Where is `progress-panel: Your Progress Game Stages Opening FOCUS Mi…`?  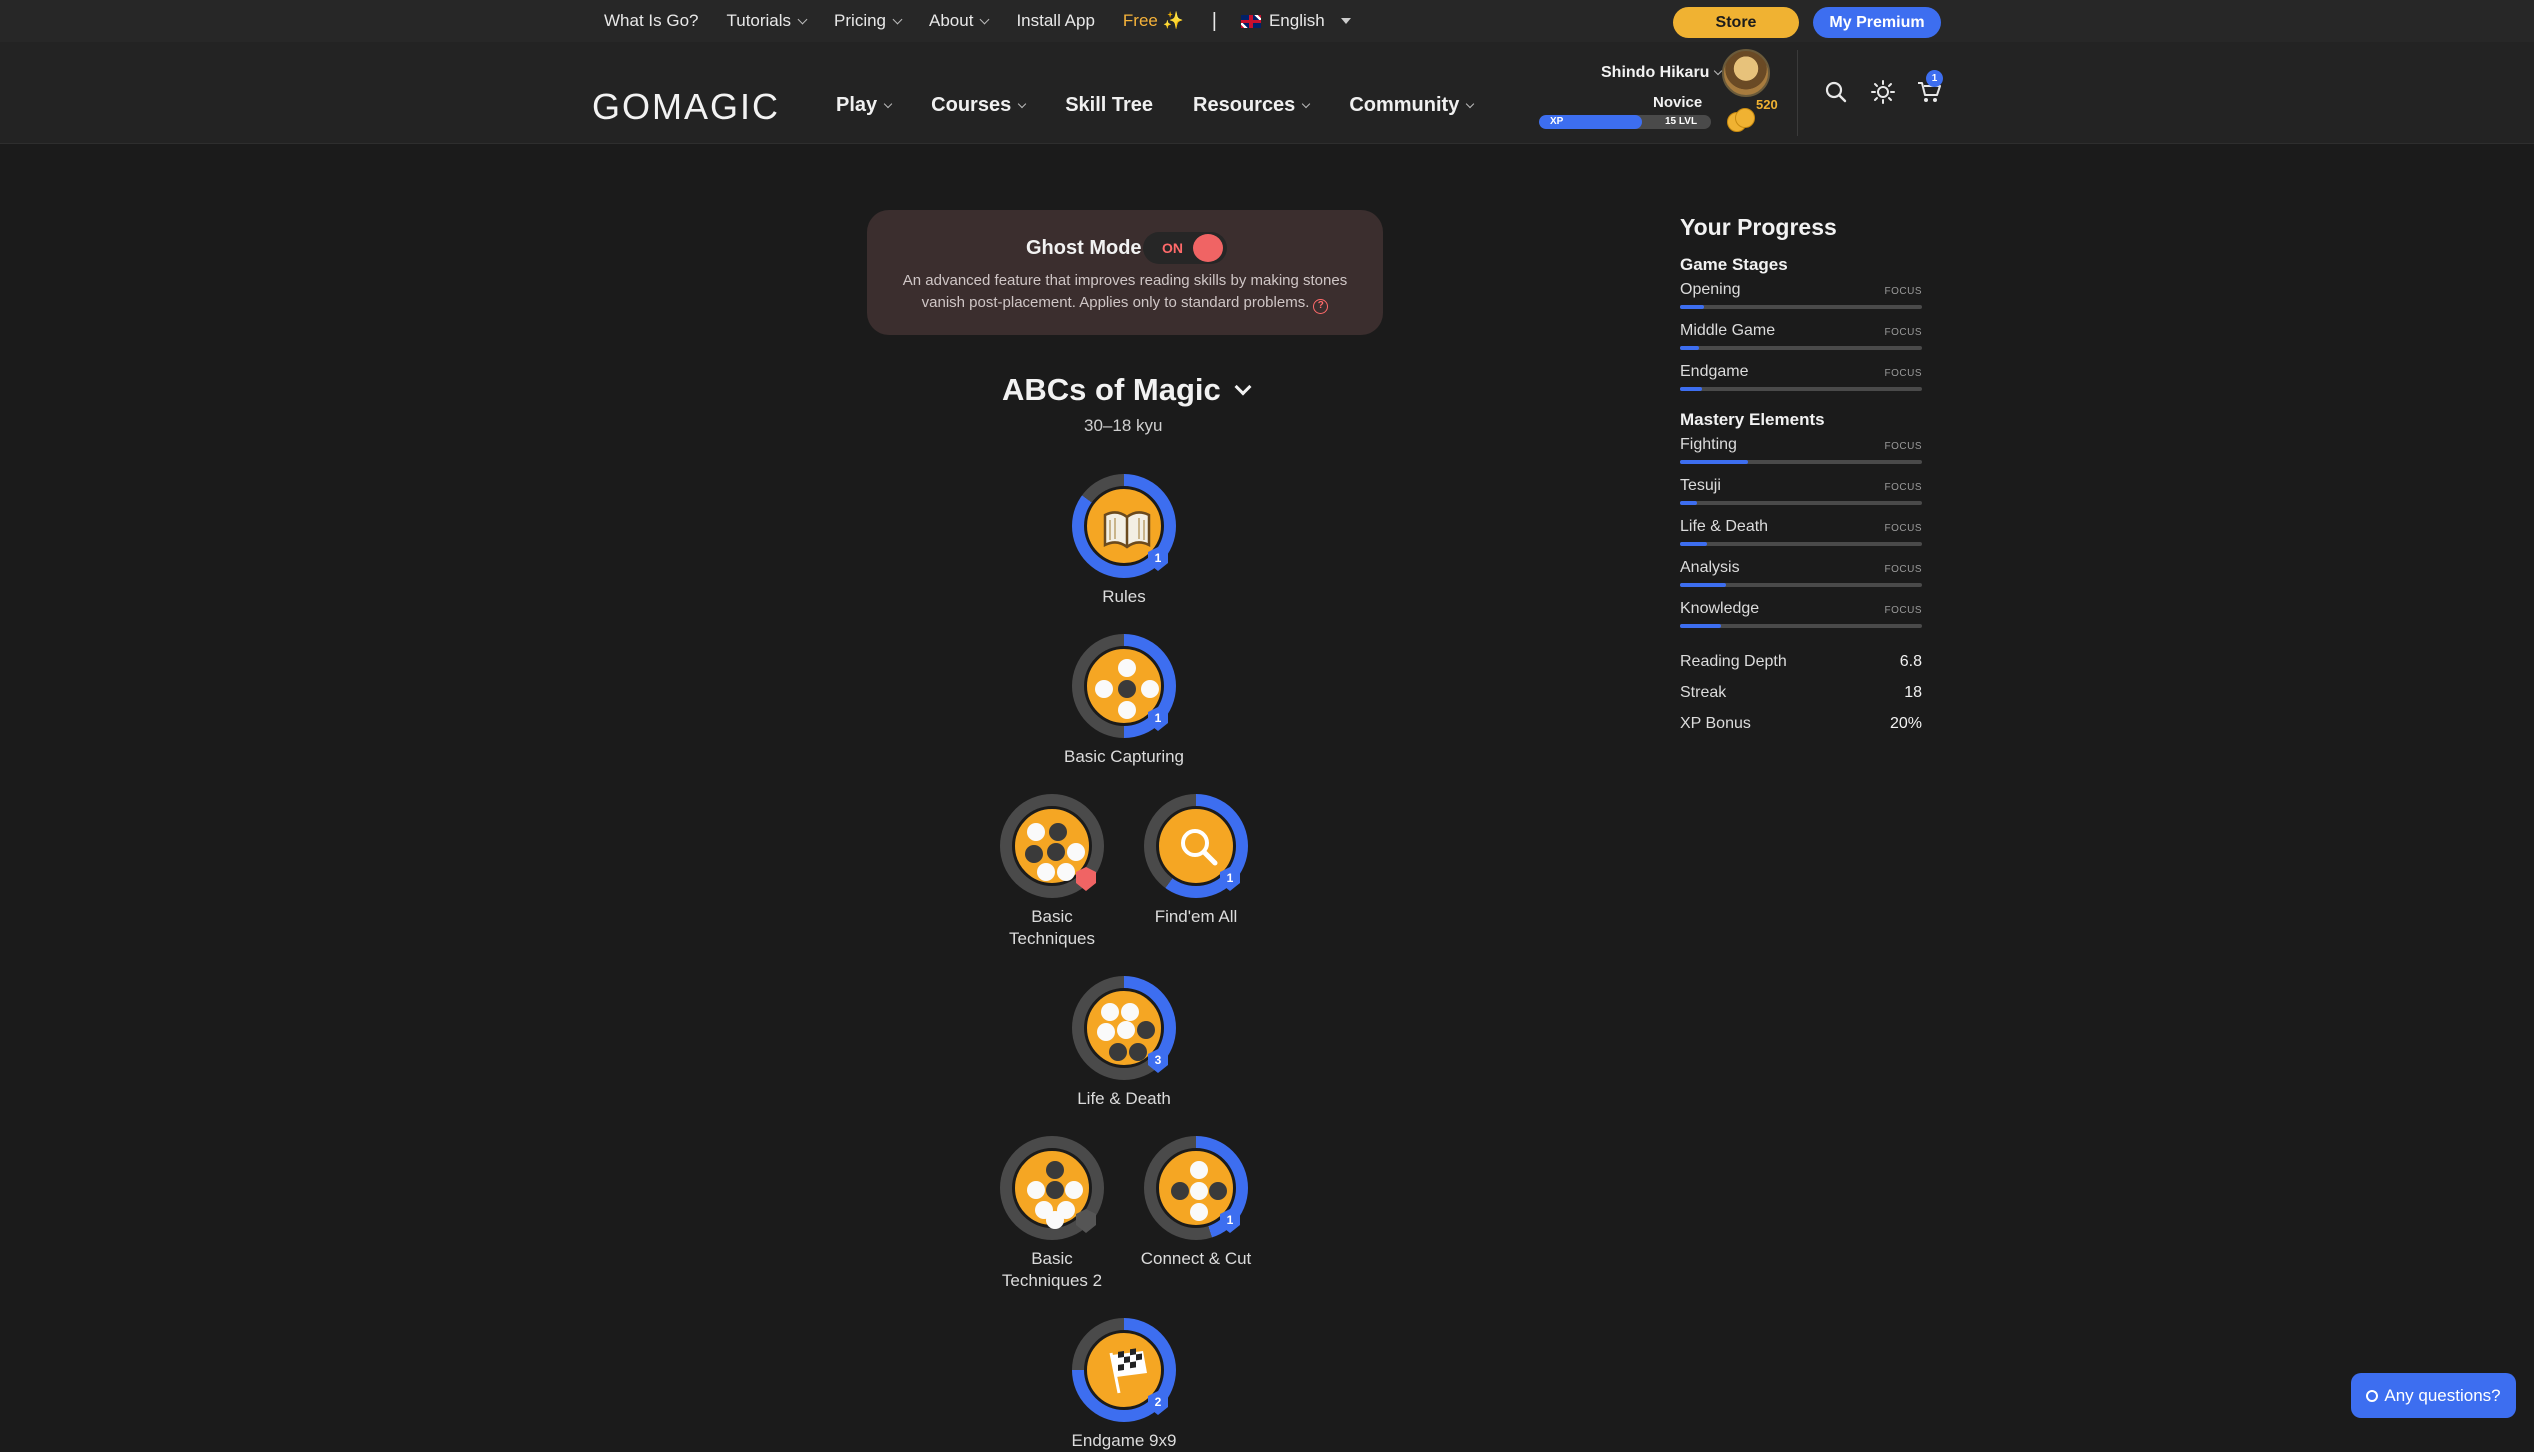 progress-panel: Your Progress Game Stages Opening FOCUS Mi… is located at coordinates (1801, 480).